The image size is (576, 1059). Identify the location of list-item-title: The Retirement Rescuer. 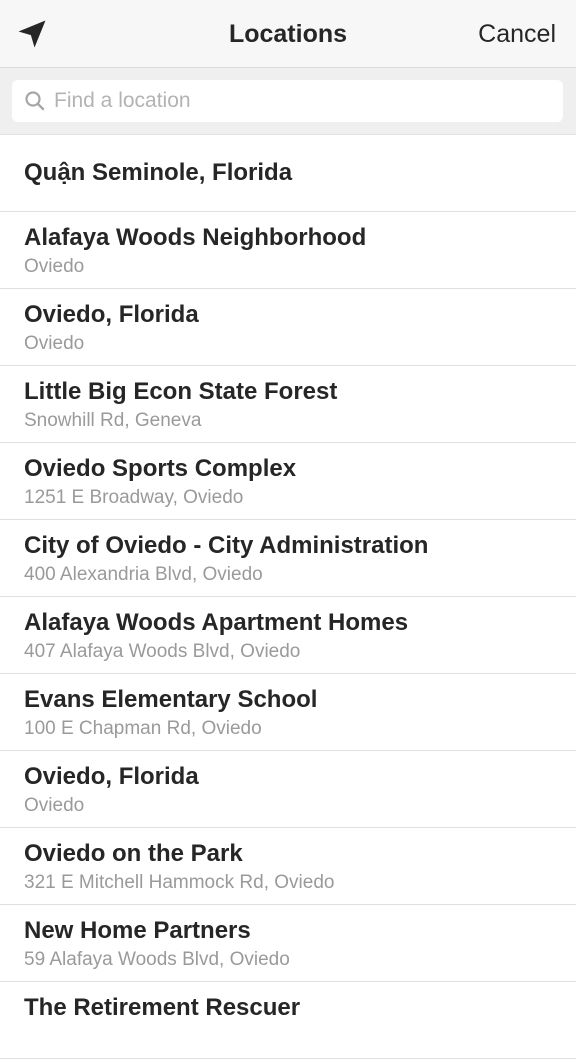
(162, 1007).